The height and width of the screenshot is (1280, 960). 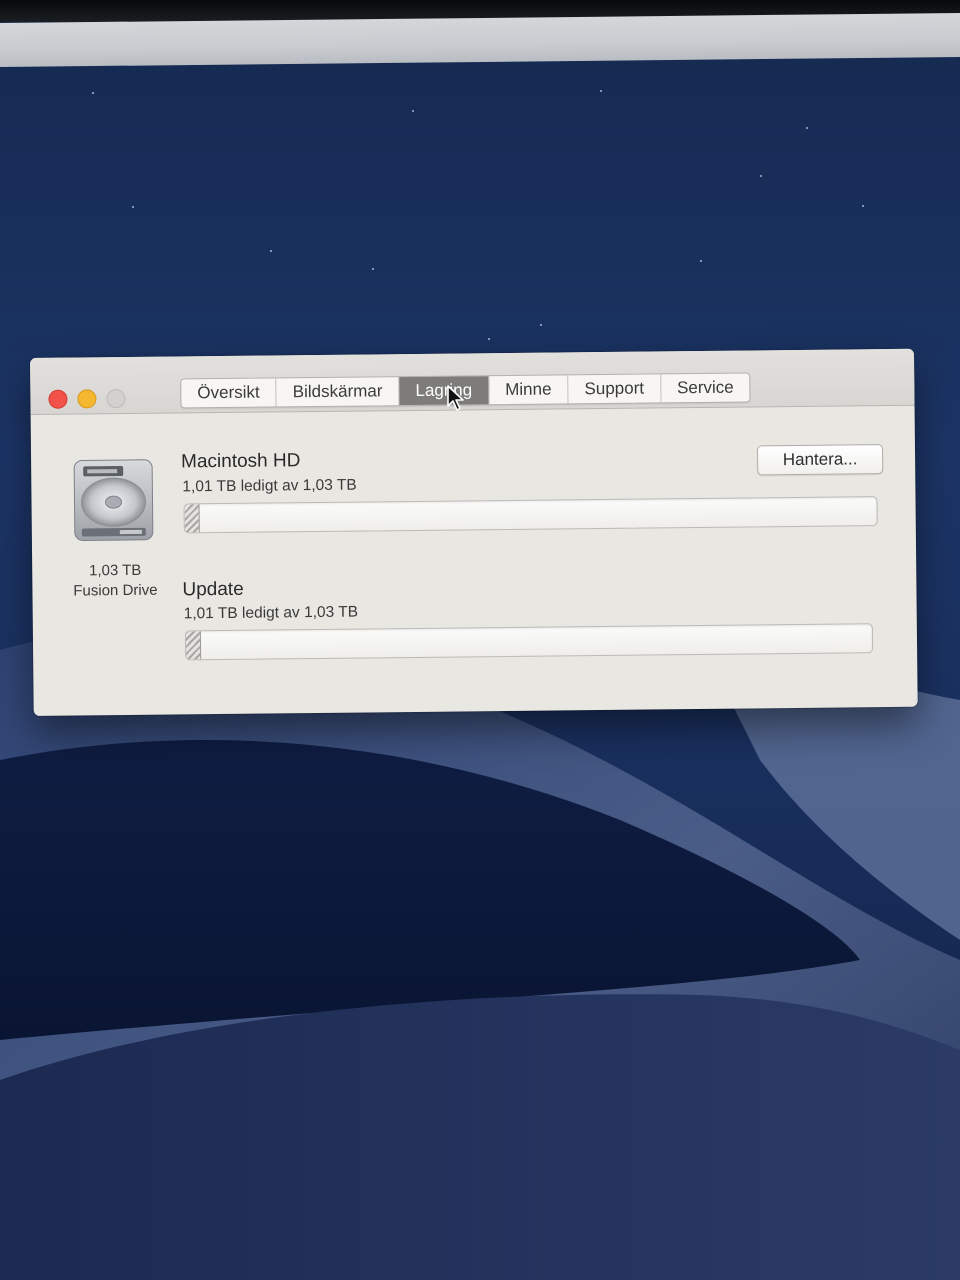 What do you see at coordinates (58, 399) in the screenshot?
I see `close-button` at bounding box center [58, 399].